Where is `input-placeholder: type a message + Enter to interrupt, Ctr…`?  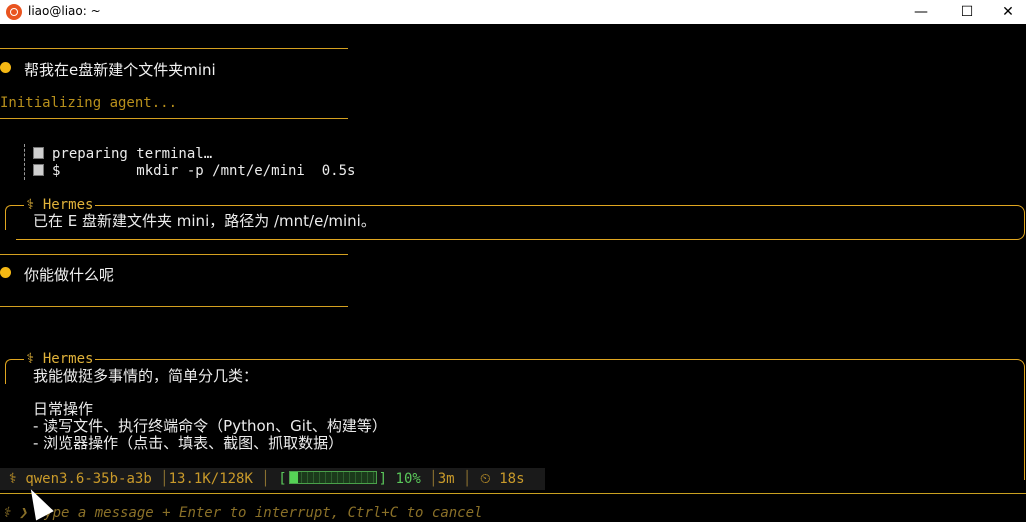 input-placeholder: type a message + Enter to interrupt, Ctr… is located at coordinates (259, 513).